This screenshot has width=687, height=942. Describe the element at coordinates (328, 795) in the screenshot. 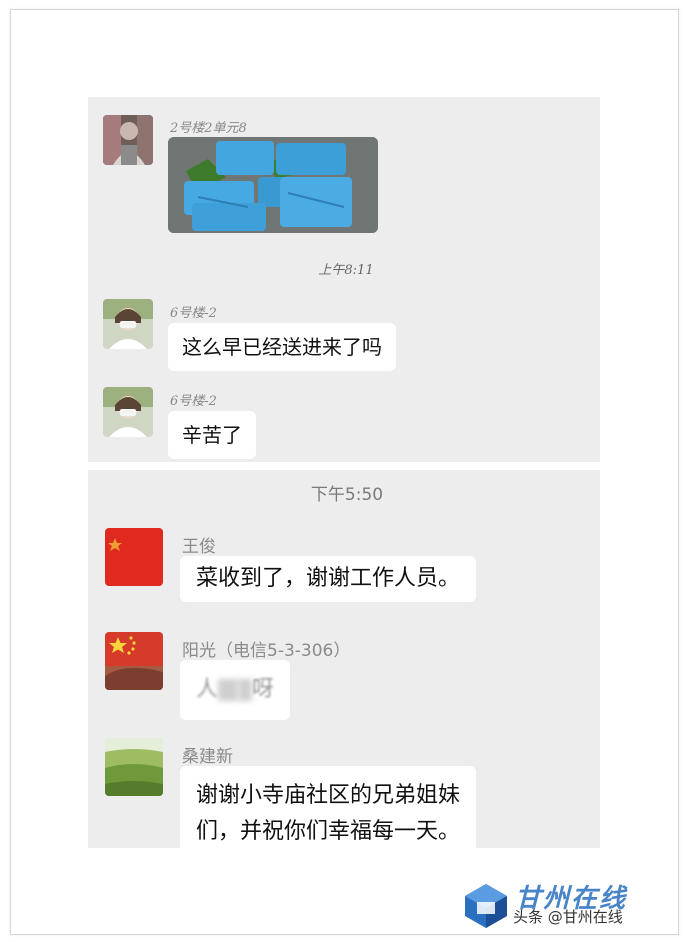

I see `message-line: 谢谢小寺庙社区的兄弟姐妹` at that location.